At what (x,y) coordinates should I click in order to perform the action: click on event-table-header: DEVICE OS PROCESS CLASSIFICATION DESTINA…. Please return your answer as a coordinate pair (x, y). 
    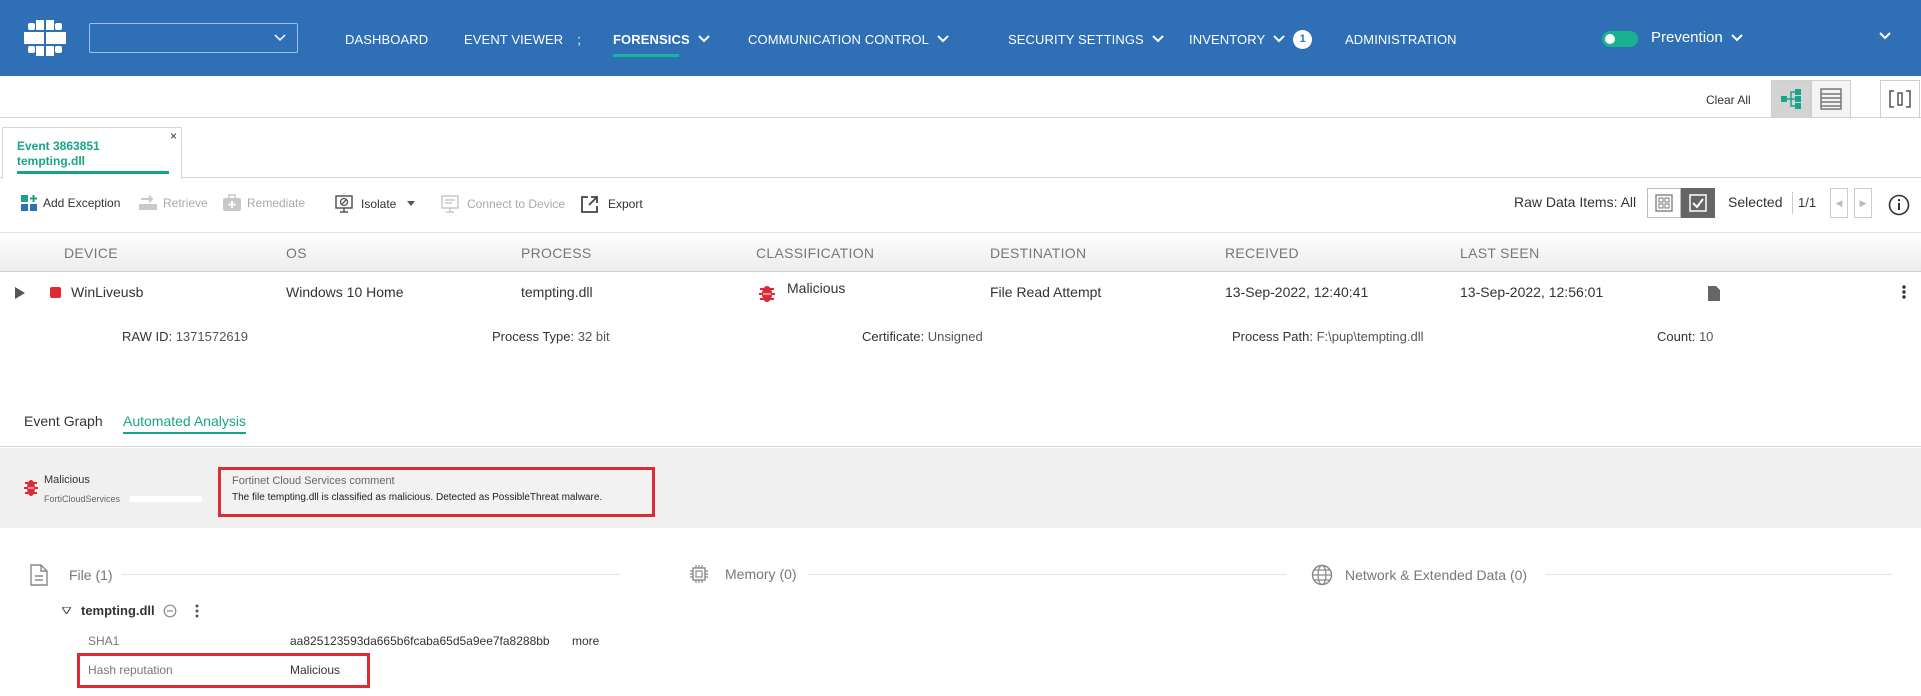
    Looking at the image, I should click on (960, 252).